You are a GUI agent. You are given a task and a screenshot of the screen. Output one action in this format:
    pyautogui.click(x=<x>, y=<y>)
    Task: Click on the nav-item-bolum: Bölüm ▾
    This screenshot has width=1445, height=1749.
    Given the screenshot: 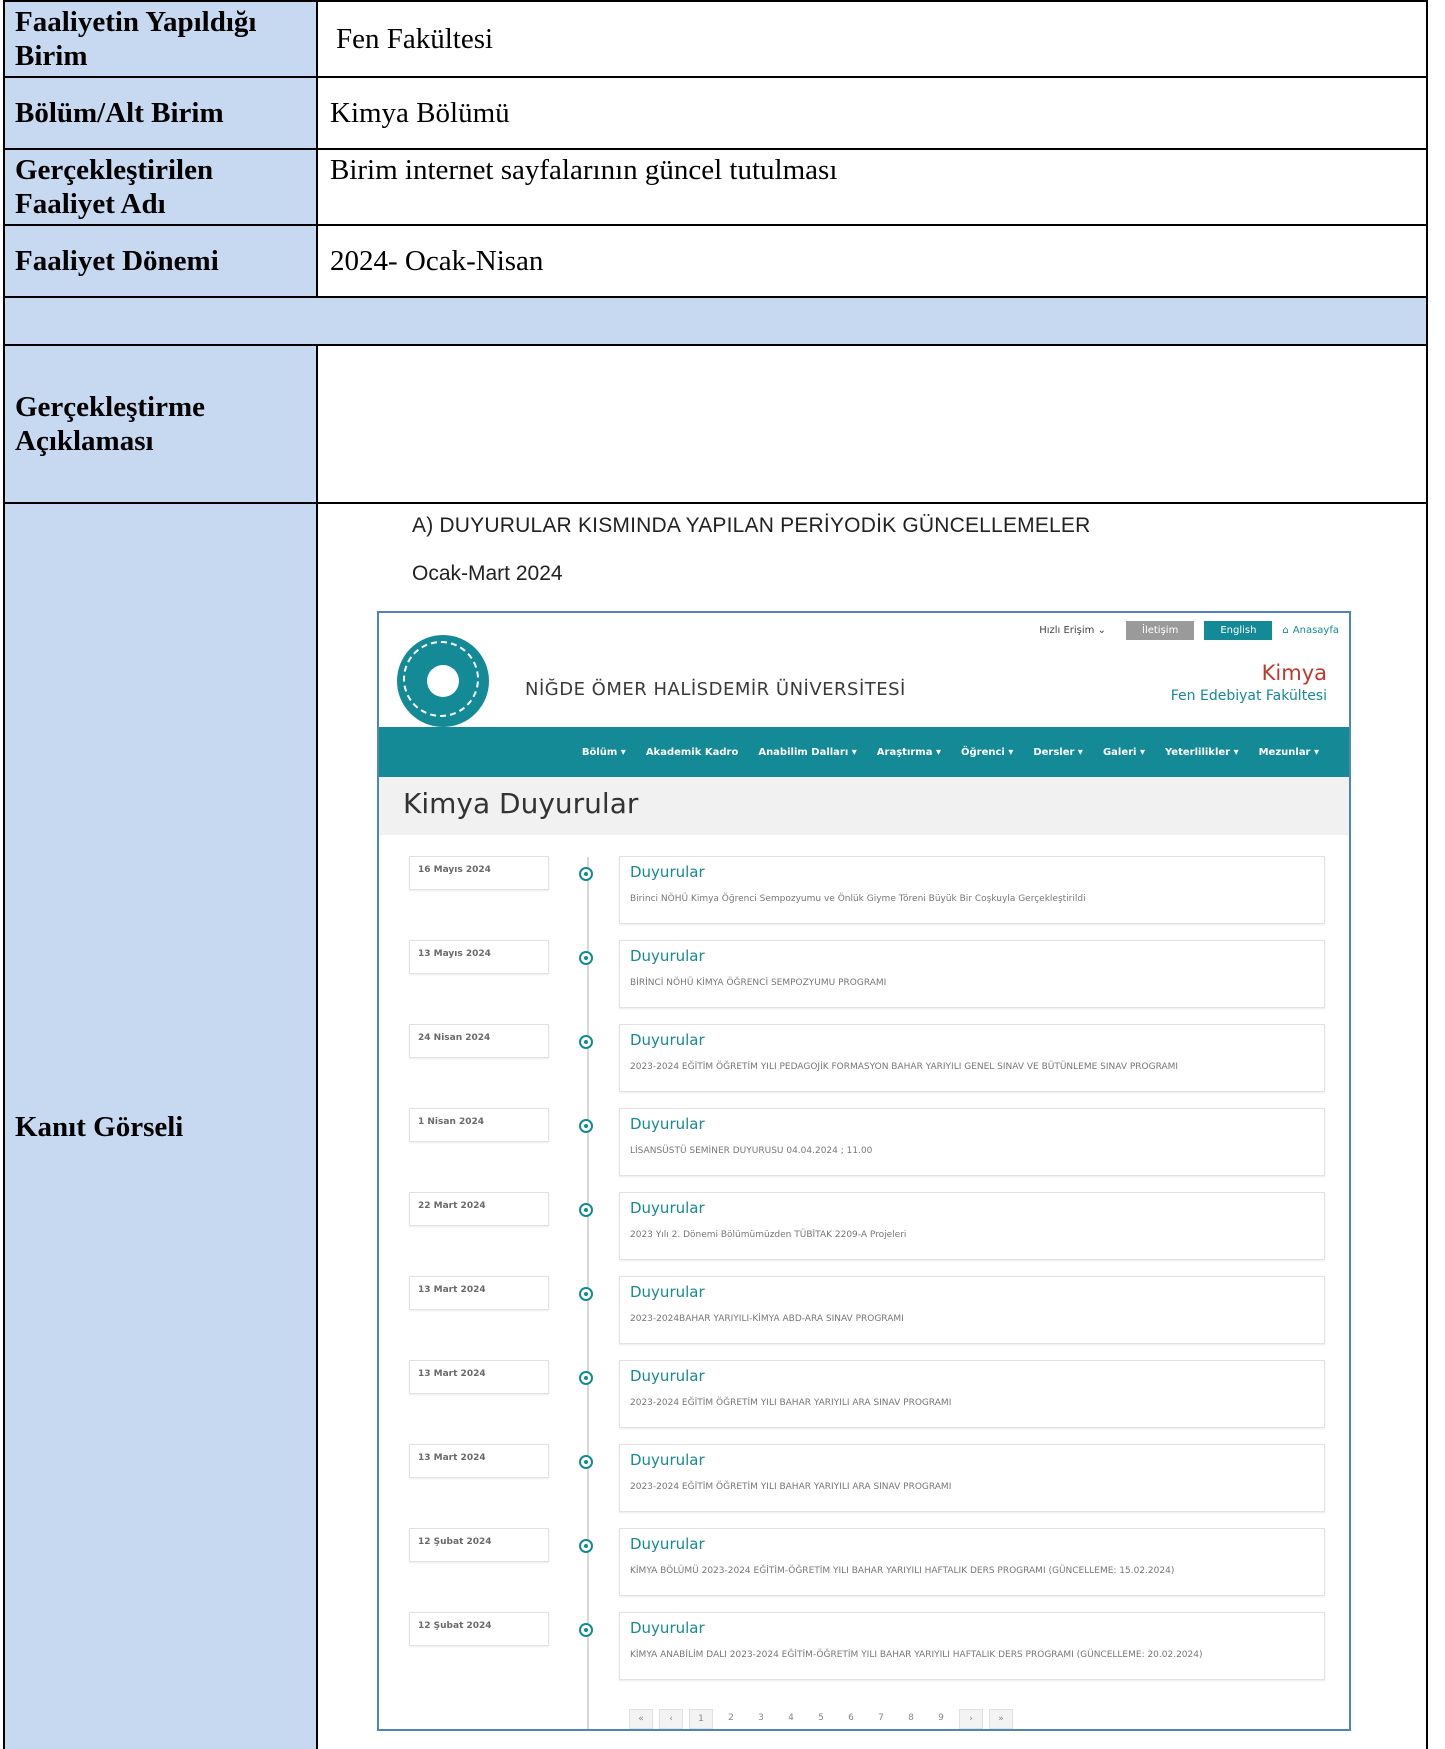 What is the action you would take?
    pyautogui.click(x=604, y=752)
    